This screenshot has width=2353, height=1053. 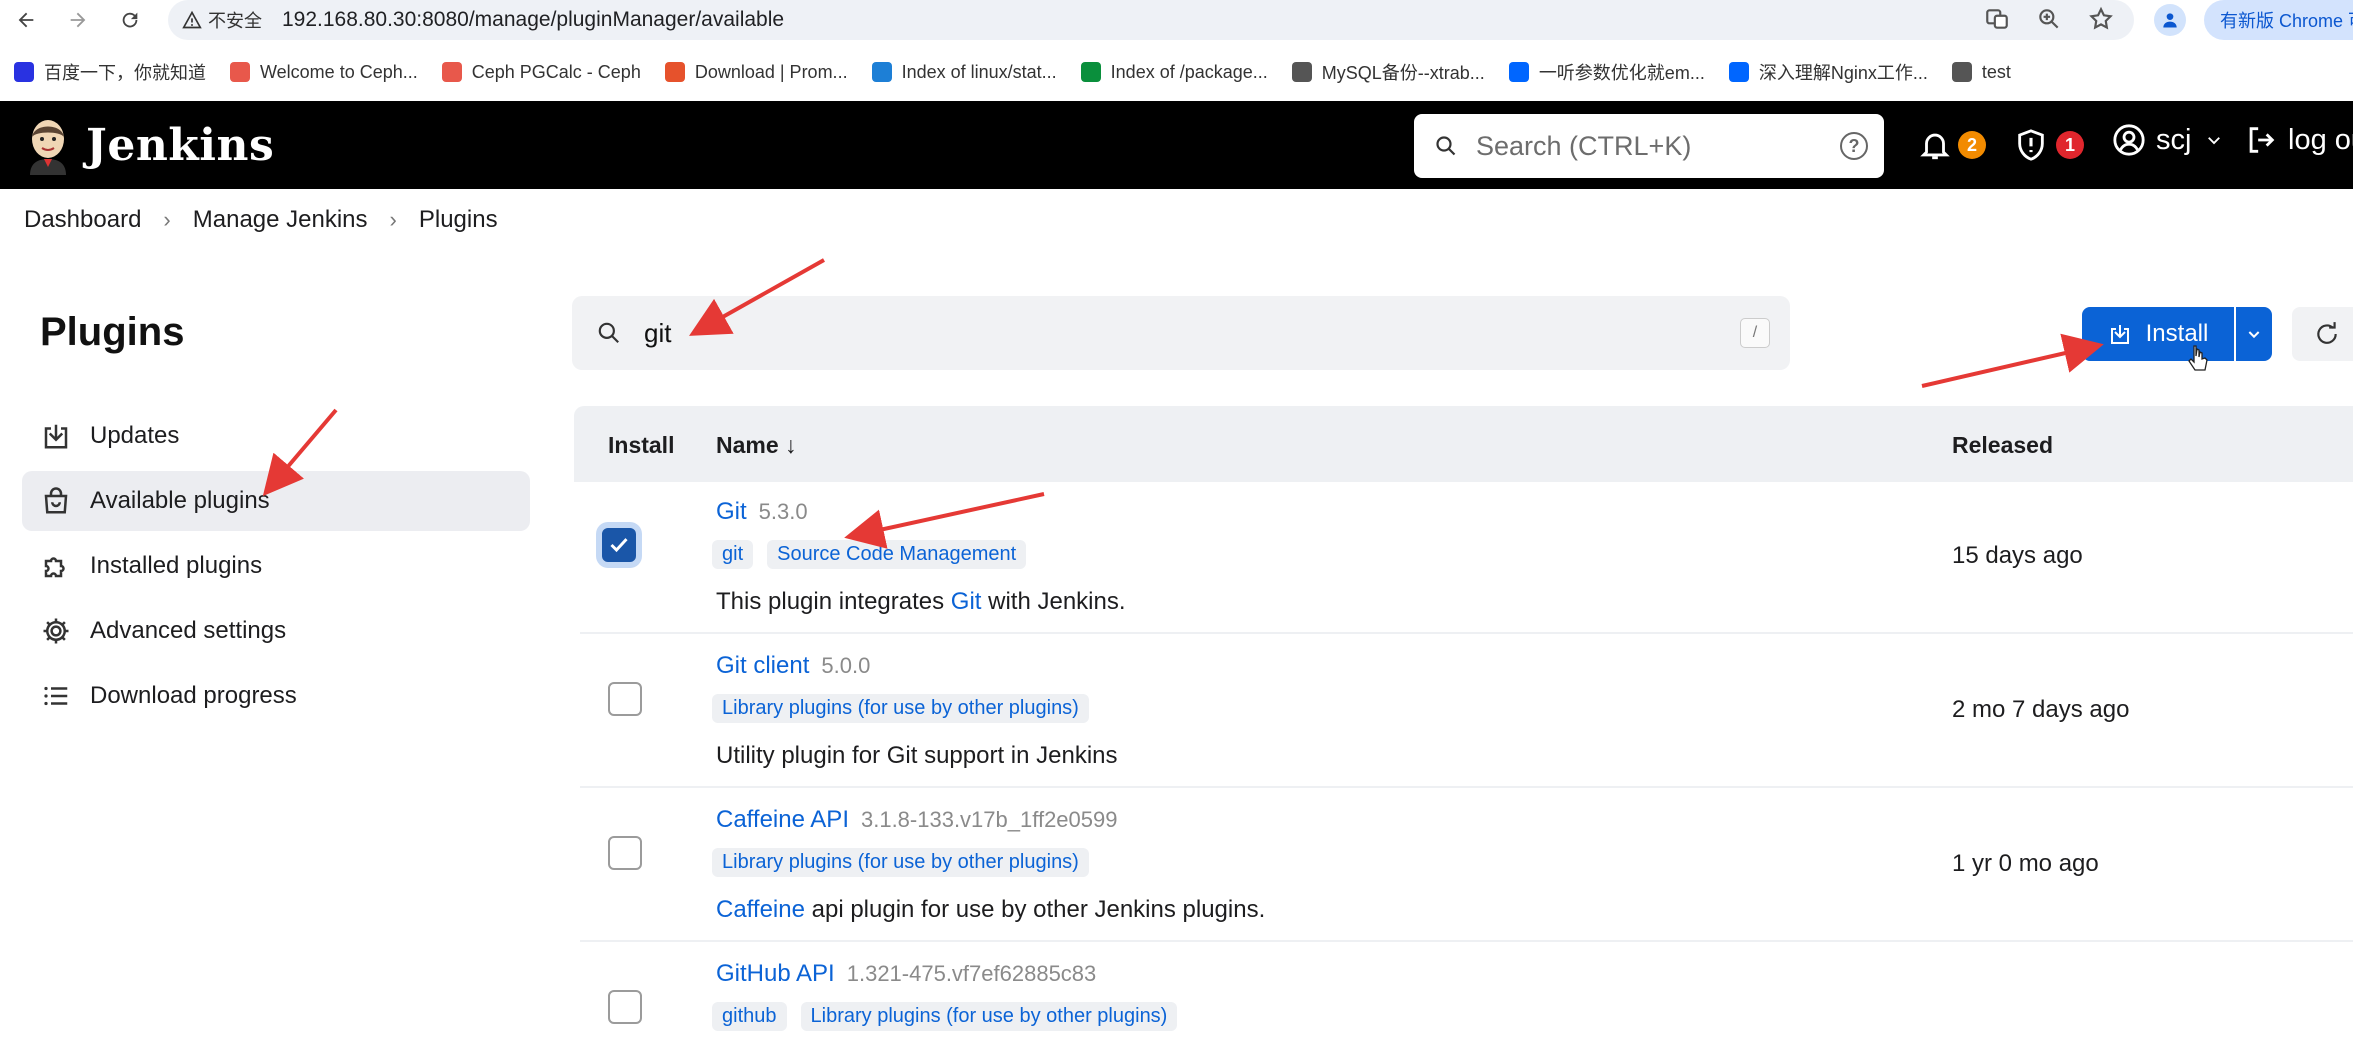 I want to click on column-header-install: Install, so click(x=641, y=445).